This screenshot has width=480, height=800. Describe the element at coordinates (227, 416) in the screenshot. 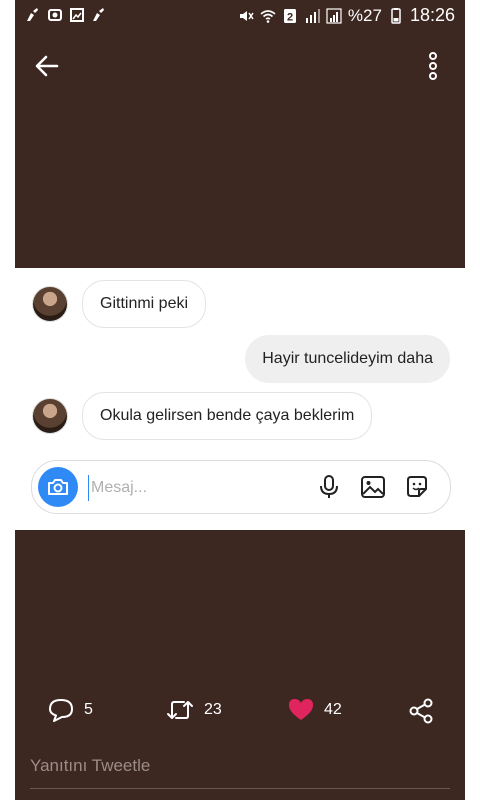

I see `incoming-message: Okula gelirsen bende çaya beklerim` at that location.